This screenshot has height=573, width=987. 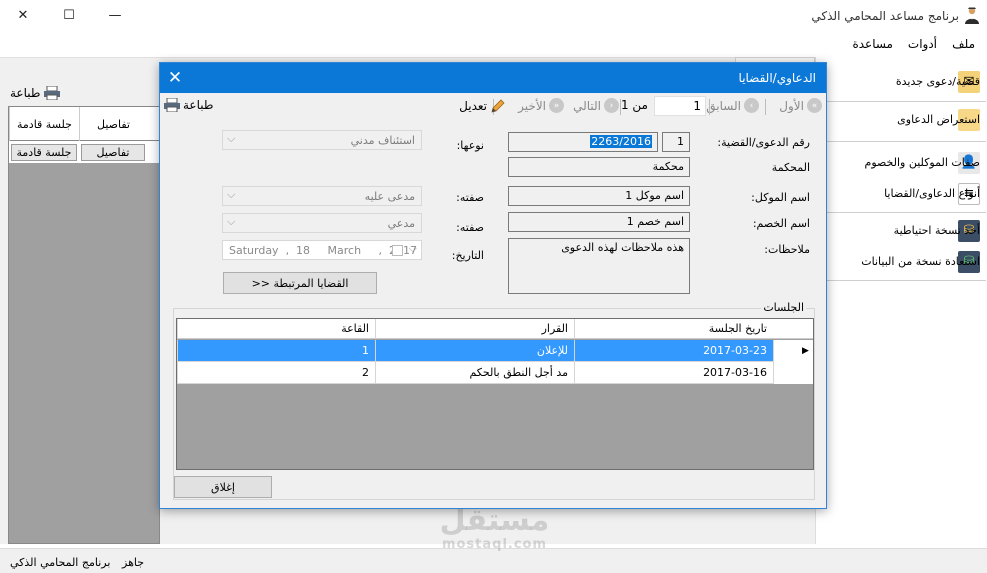 I want to click on related-cases-button: القضايا المرتبطة <<, so click(x=300, y=283).